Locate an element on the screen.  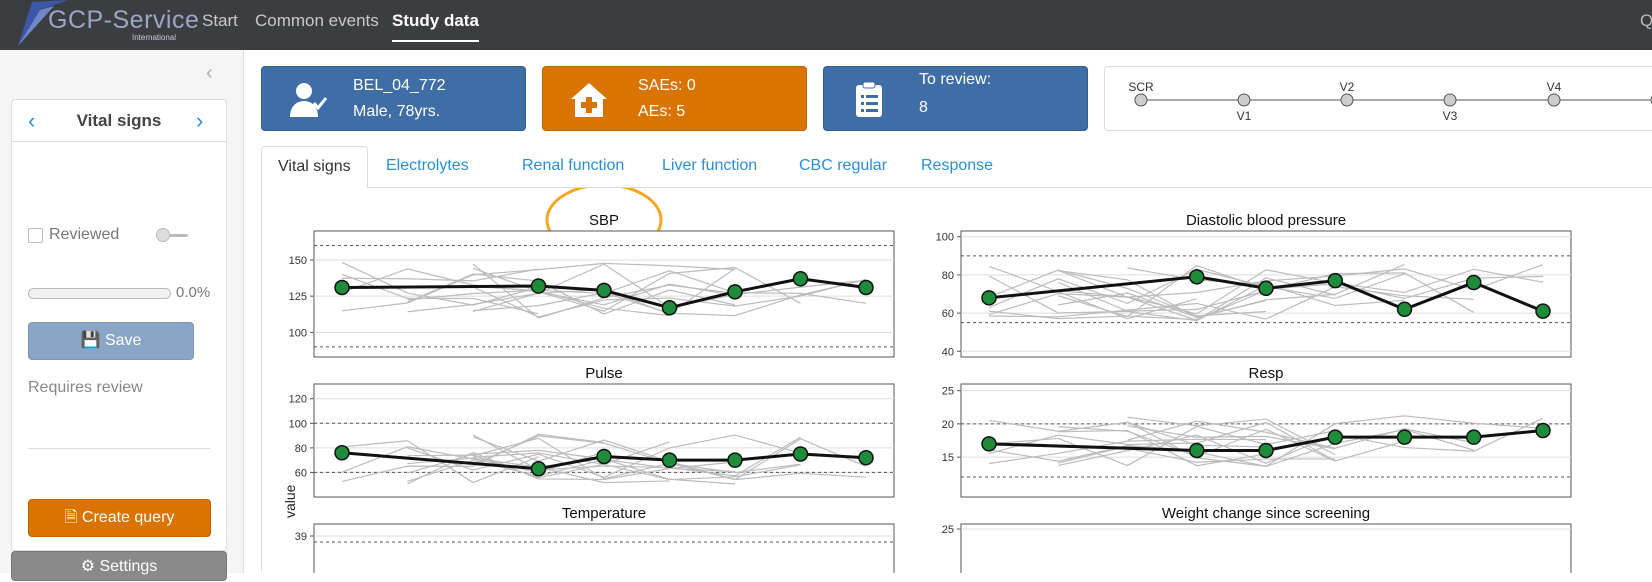
review-card: To review: 8 is located at coordinates (955, 98).